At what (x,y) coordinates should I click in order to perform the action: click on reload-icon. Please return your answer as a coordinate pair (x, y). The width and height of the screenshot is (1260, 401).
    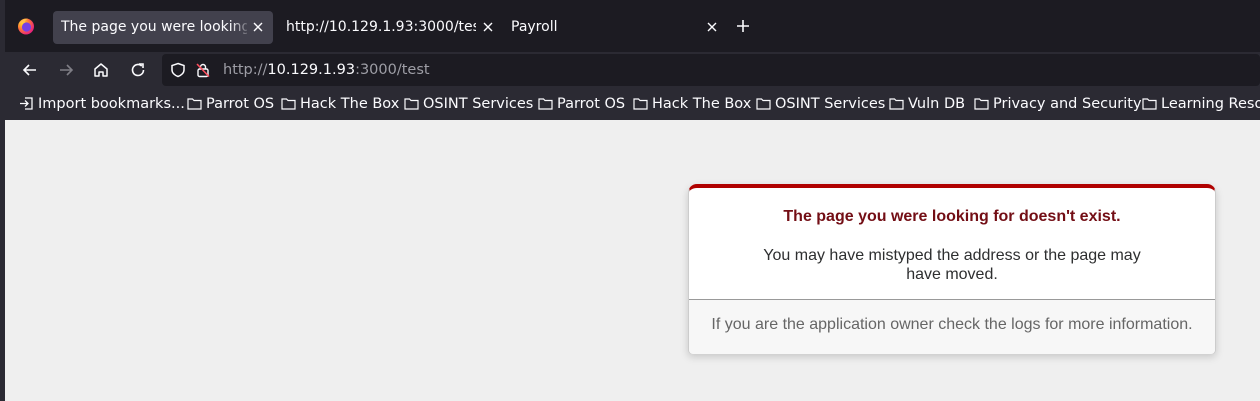
    Looking at the image, I should click on (138, 70).